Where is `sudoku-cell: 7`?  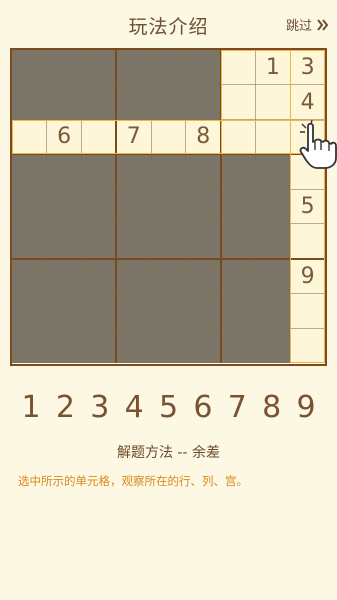
sudoku-cell: 7 is located at coordinates (134, 137).